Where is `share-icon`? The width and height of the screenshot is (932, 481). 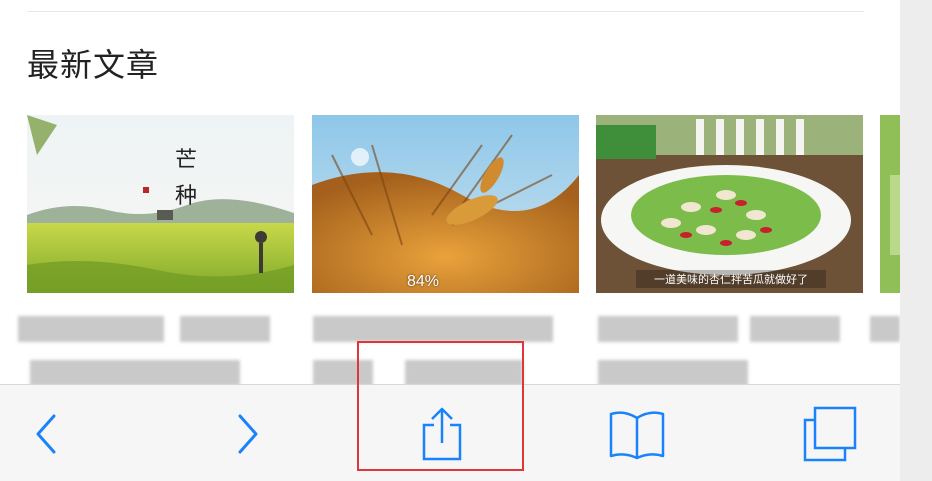 share-icon is located at coordinates (442, 433).